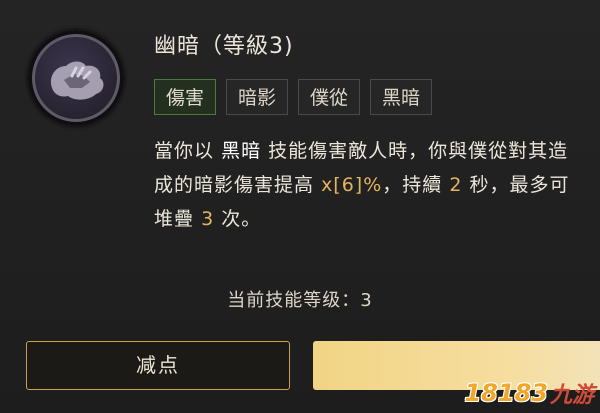 This screenshot has height=413, width=600. I want to click on desc-text: ，持續, so click(412, 185).